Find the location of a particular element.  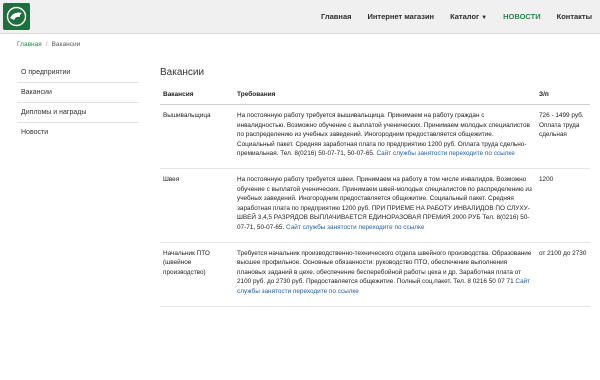

sidebar-item-vacancies: Вакансии is located at coordinates (78, 93).